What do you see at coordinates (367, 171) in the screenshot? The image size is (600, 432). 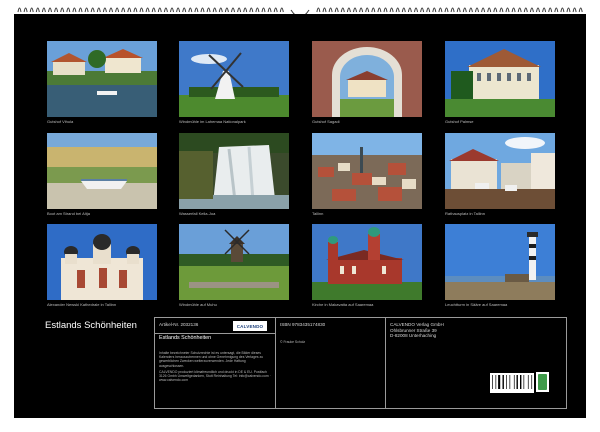 I see `tallinn-oldtown-photo` at bounding box center [367, 171].